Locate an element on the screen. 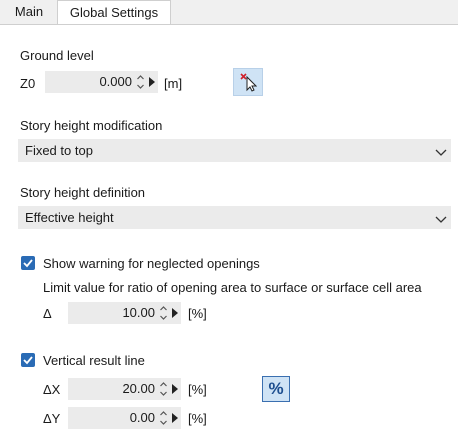 This screenshot has width=458, height=438. story-height-modification-dropdown: Fixed to top is located at coordinates (234, 150).